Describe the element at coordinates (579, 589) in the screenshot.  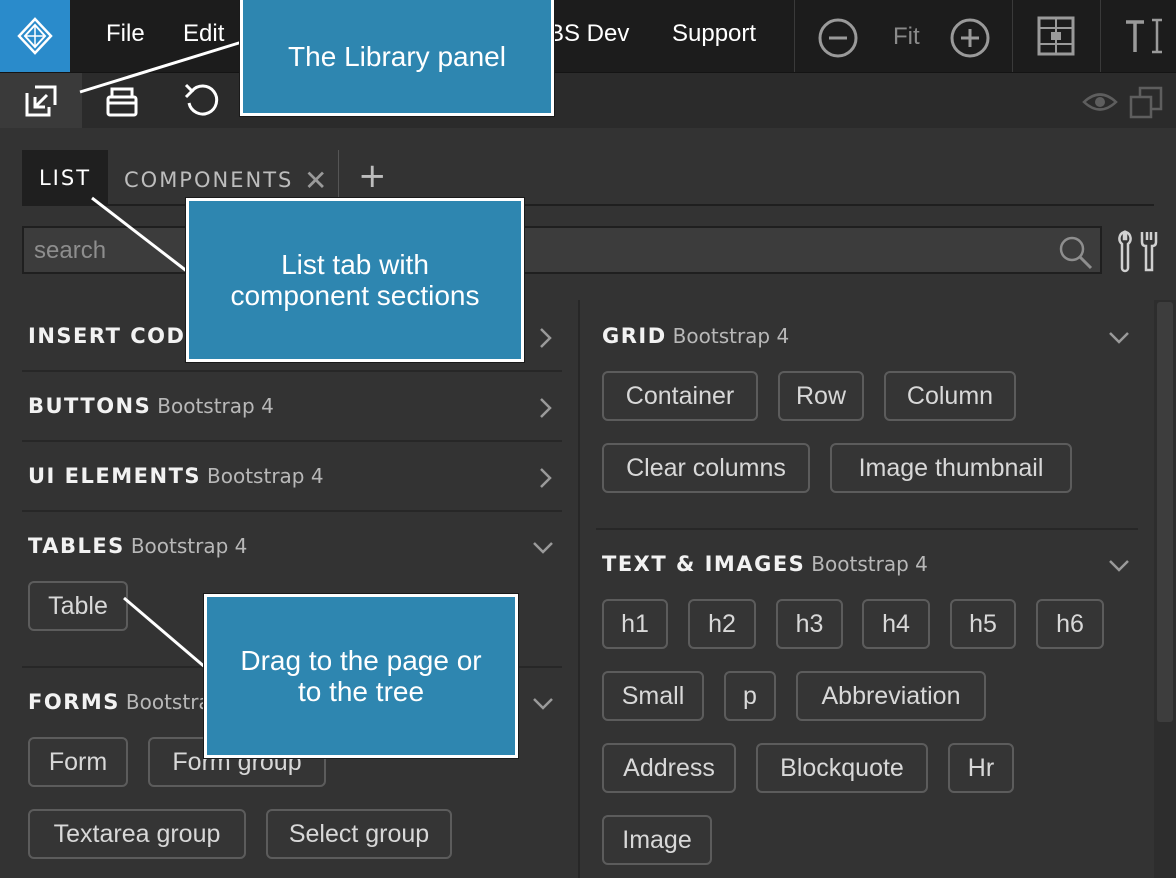
I see `column-divider` at that location.